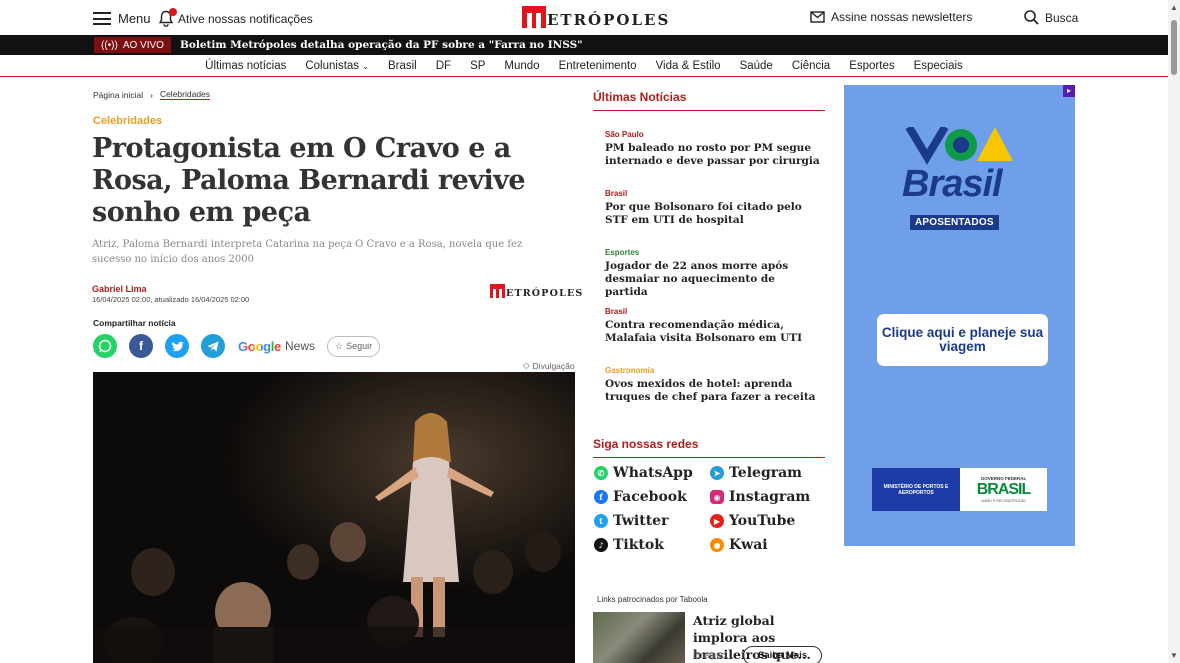 The image size is (1180, 663). Describe the element at coordinates (173, 12) in the screenshot. I see `notification-dot` at that location.